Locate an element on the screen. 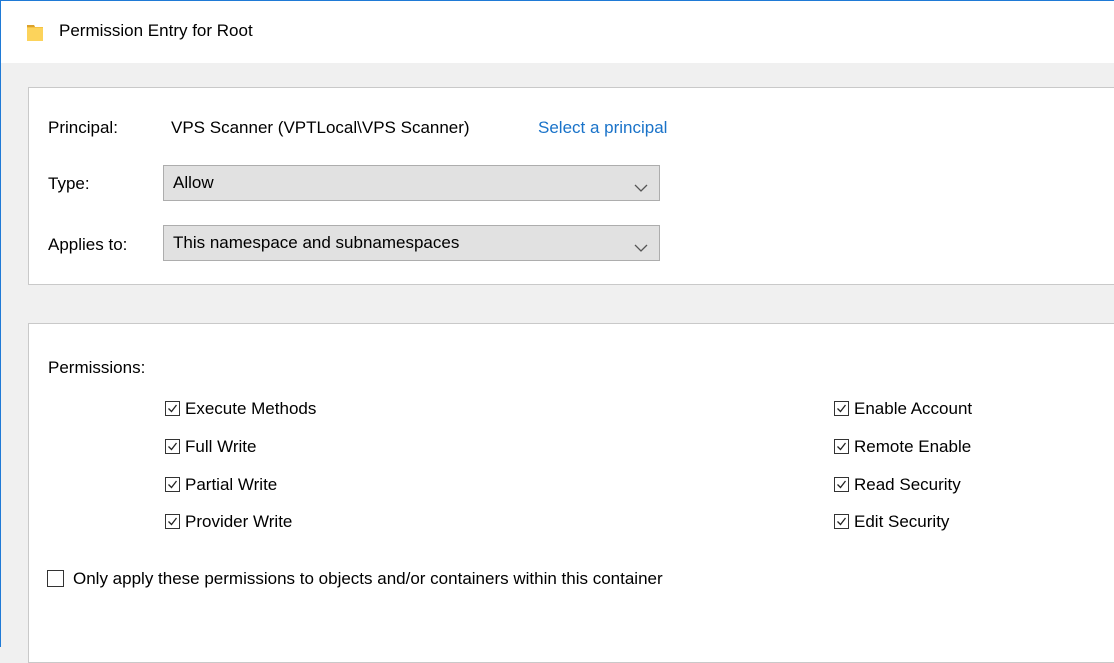 This screenshot has height=663, width=1114. permission-label: Read Security is located at coordinates (907, 484).